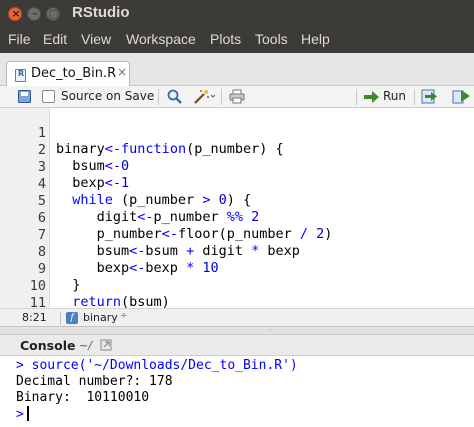 The width and height of the screenshot is (474, 427). Describe the element at coordinates (34, 317) in the screenshot. I see `cursor-position: 8:21` at that location.